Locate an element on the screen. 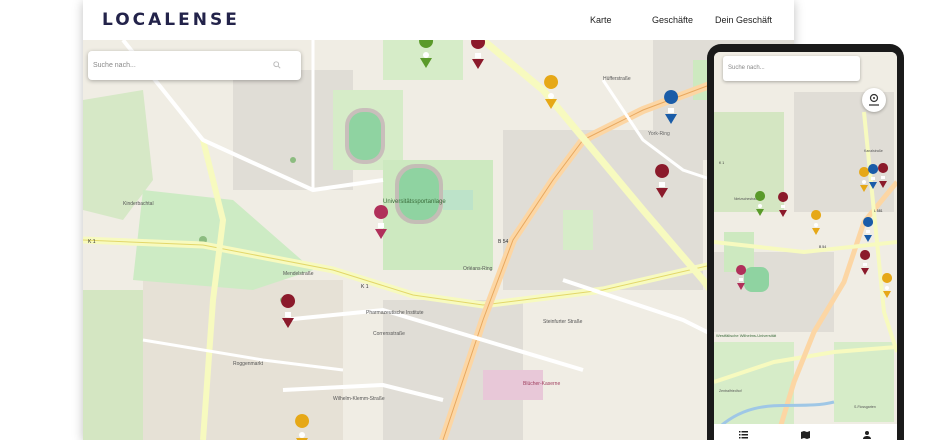 This screenshot has height=440, width=952. map-label-orleans: Orléans-Ring is located at coordinates (478, 269).